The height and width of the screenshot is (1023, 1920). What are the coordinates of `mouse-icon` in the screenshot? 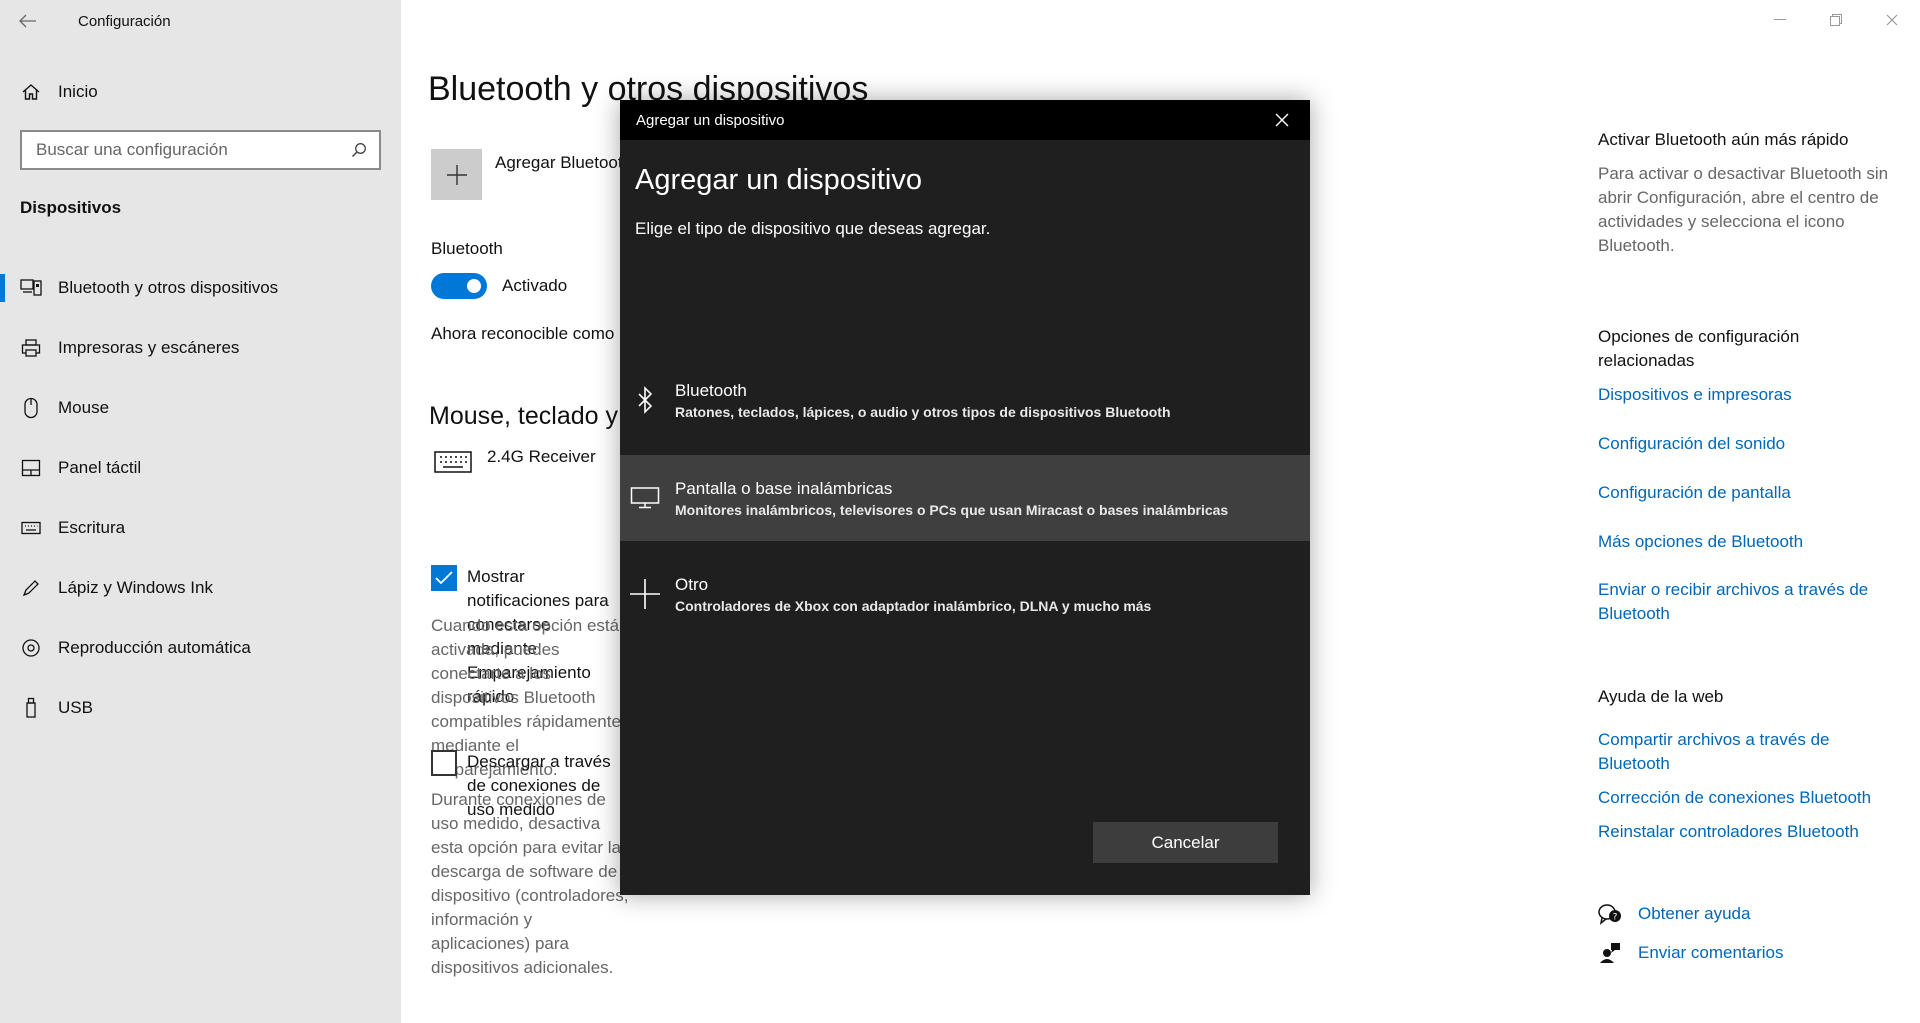 It's located at (31, 408).